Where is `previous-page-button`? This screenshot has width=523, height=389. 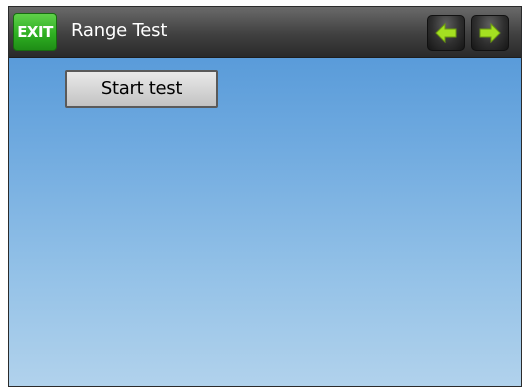 previous-page-button is located at coordinates (446, 33).